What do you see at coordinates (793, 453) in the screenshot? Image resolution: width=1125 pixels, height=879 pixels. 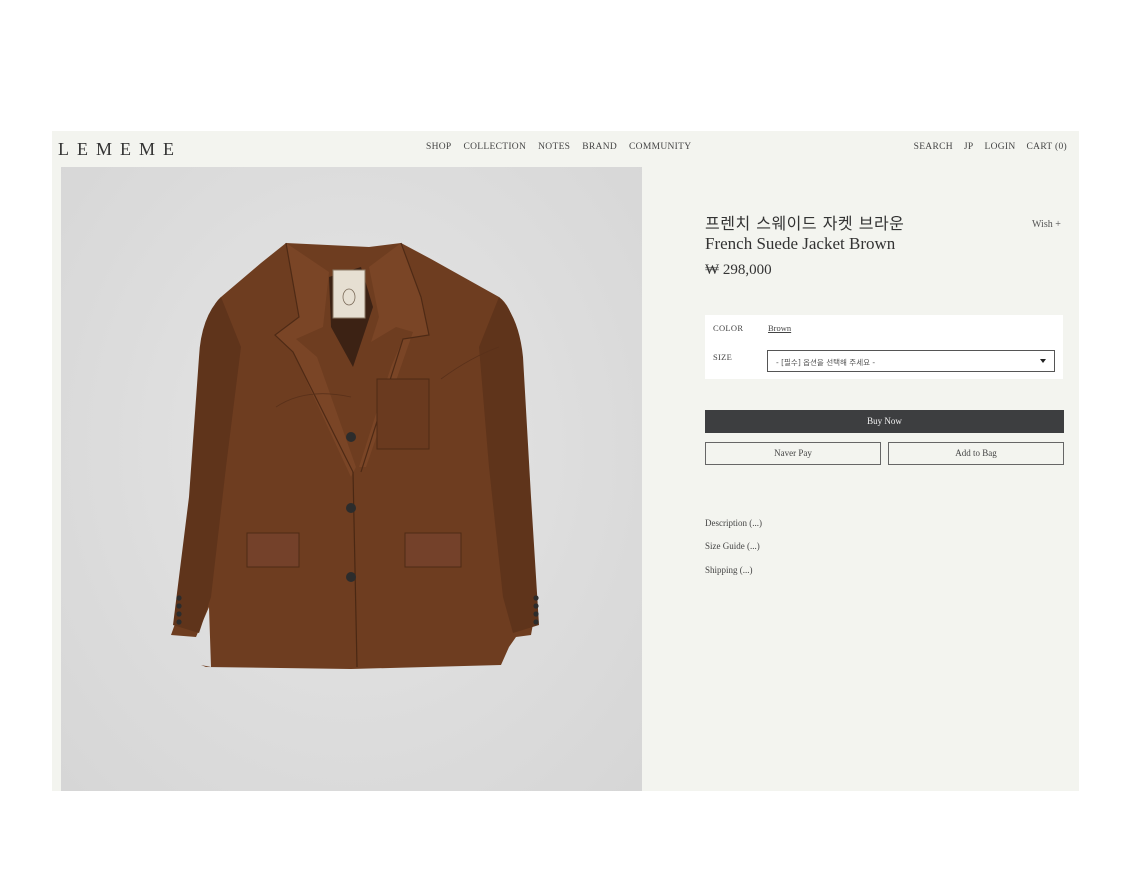 I see `naver-pay-button: Naver Pay` at bounding box center [793, 453].